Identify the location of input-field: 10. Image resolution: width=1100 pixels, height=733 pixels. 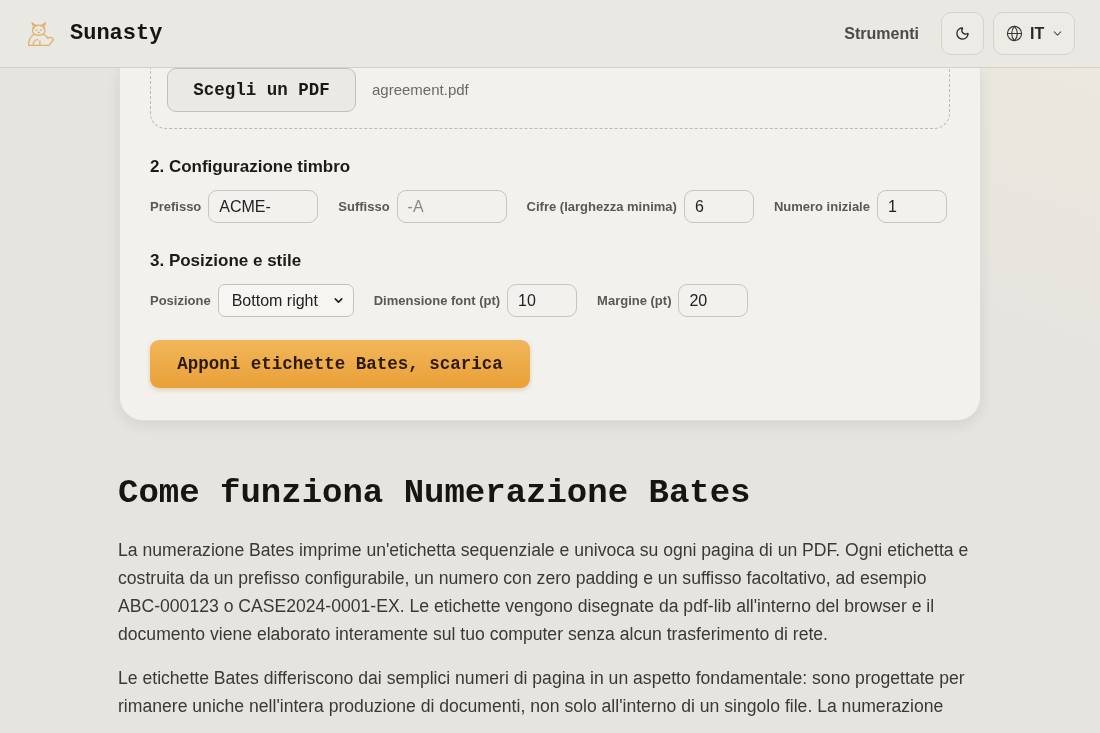
(542, 300).